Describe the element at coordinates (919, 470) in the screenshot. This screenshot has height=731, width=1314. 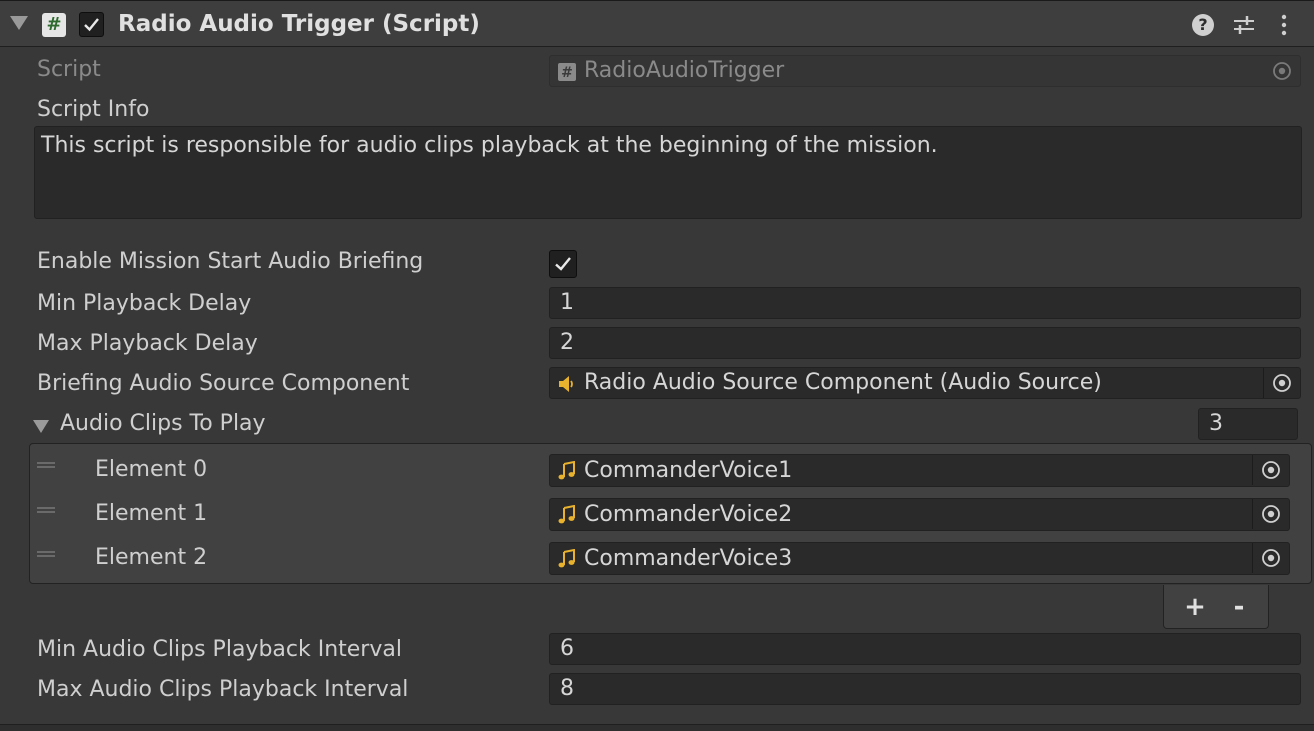
I see `list-item-field: CommanderVoice1` at that location.